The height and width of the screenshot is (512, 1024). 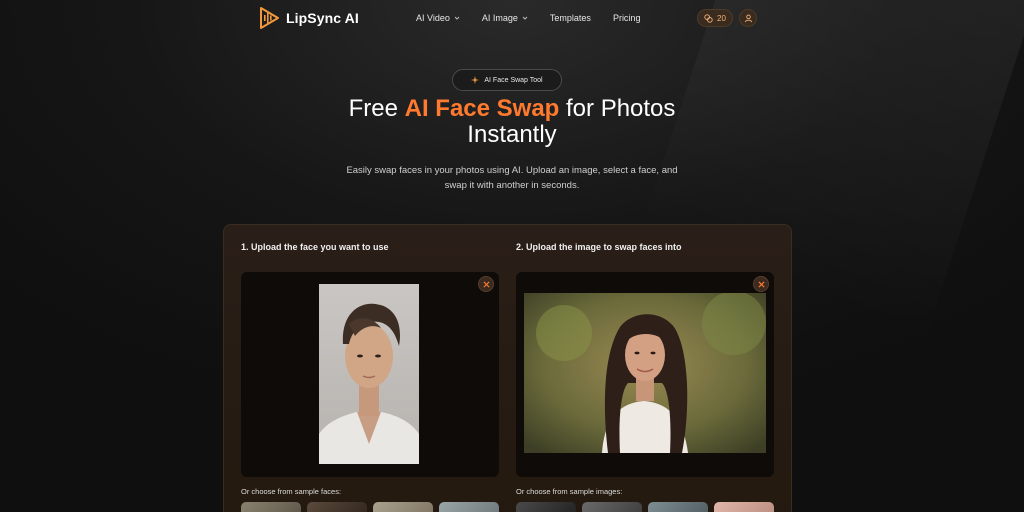 I want to click on page-title: Free AI Face Swap for Photos Instantly, so click(x=512, y=122).